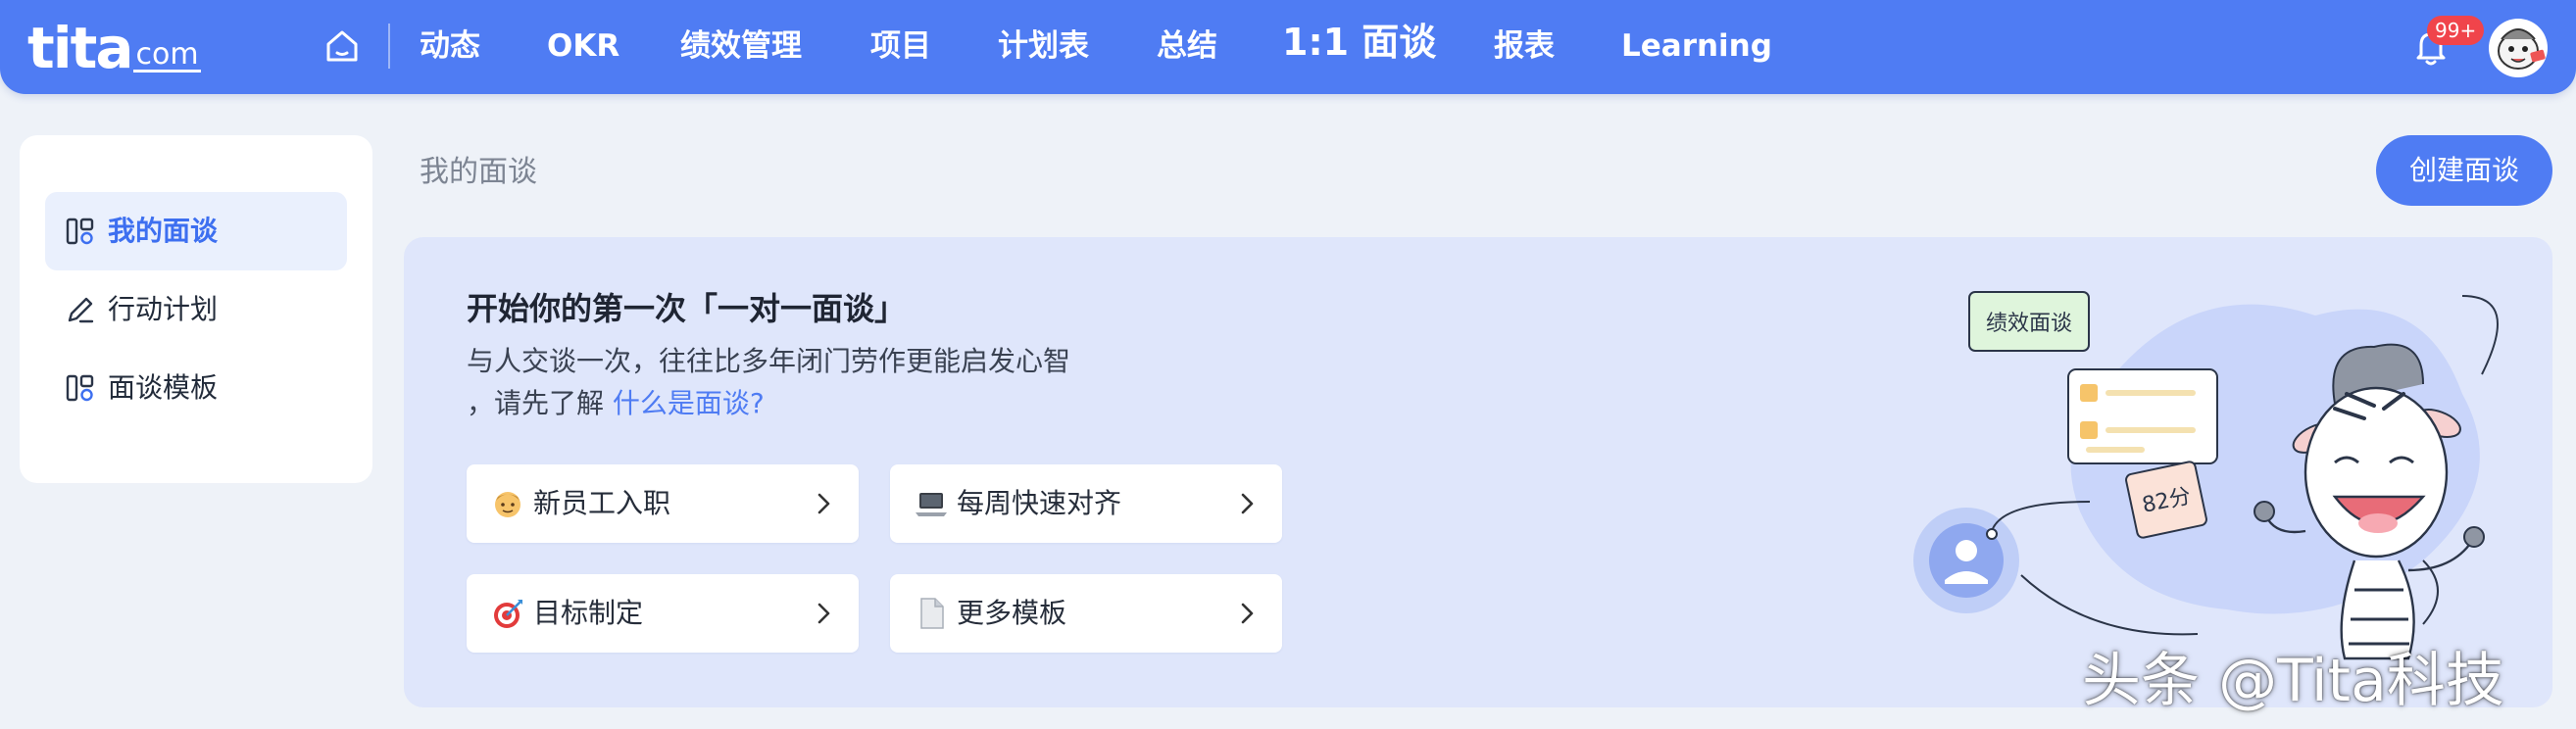 The width and height of the screenshot is (2576, 729). What do you see at coordinates (80, 231) in the screenshot?
I see `meeting-icon` at bounding box center [80, 231].